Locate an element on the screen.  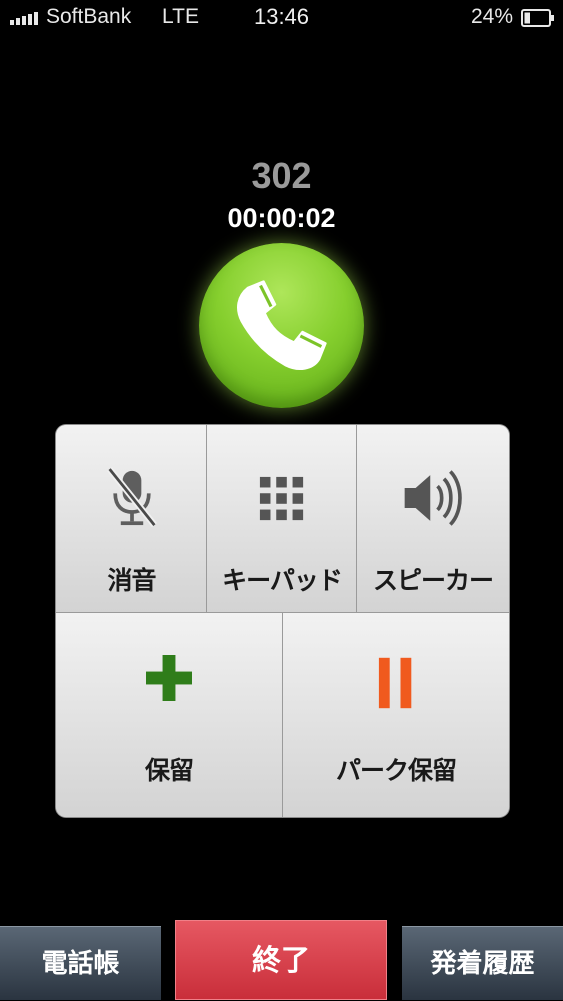
caller-number: 302 is located at coordinates (281, 175).